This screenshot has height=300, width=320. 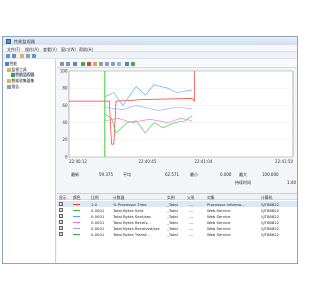 I want to click on tree-item-performance-monitor: 性能监视器, so click(x=23, y=74).